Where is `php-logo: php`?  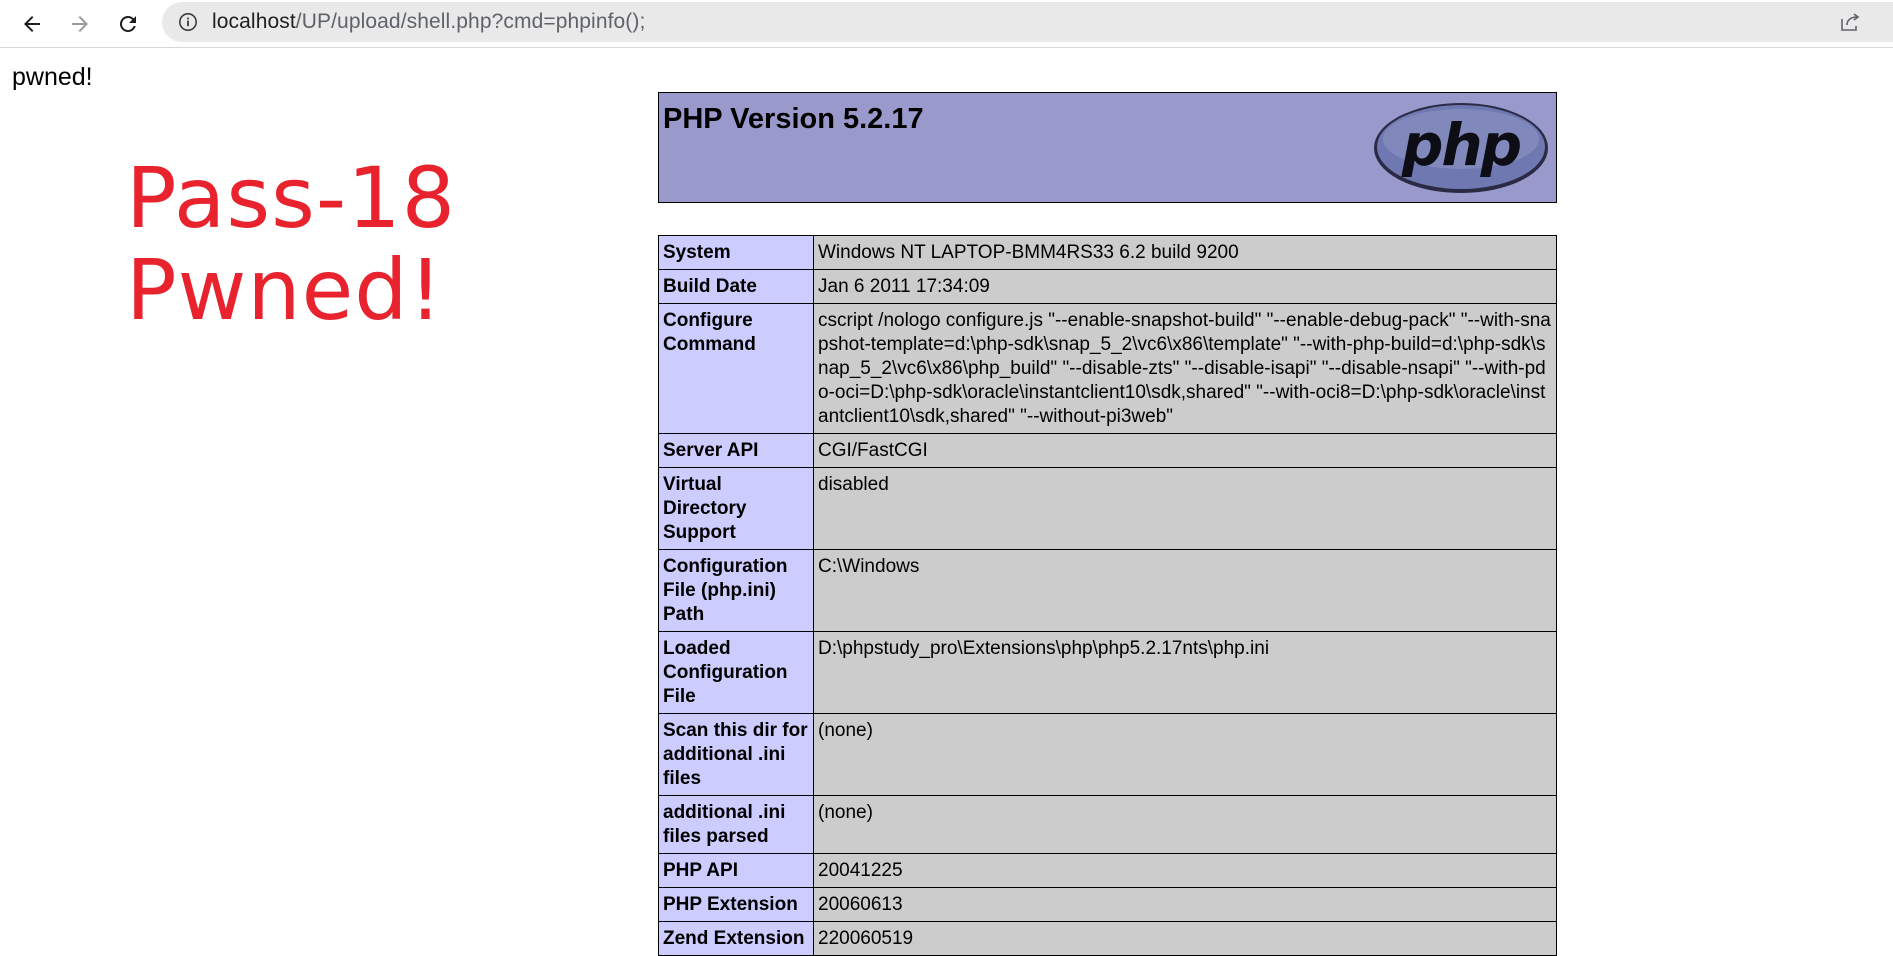 php-logo: php is located at coordinates (1461, 148).